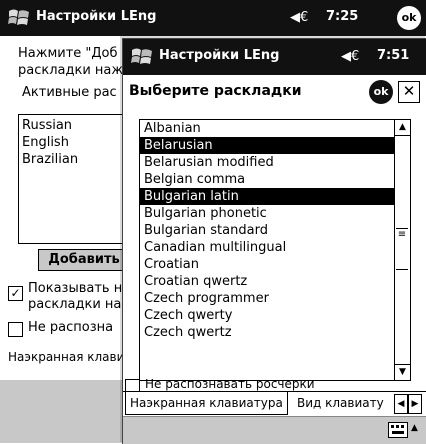 The height and width of the screenshot is (444, 426). What do you see at coordinates (275, 230) in the screenshot?
I see `layout-list-item: Bulgarian standard` at bounding box center [275, 230].